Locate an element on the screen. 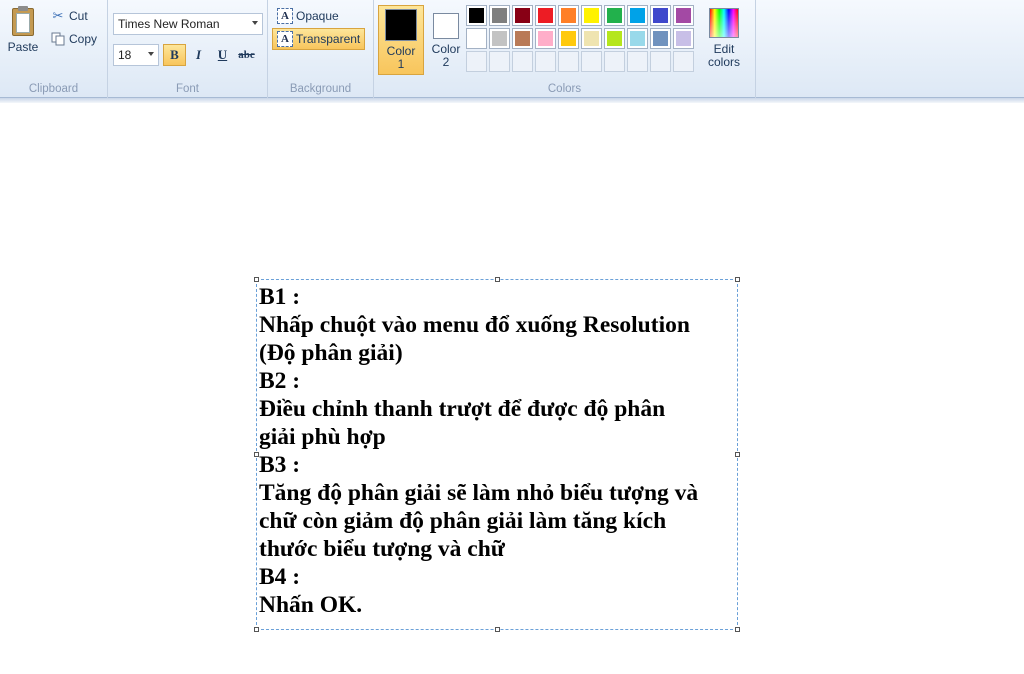 Image resolution: width=1024 pixels, height=674 pixels. text-line: thước biểu tượng và chữ is located at coordinates (382, 549).